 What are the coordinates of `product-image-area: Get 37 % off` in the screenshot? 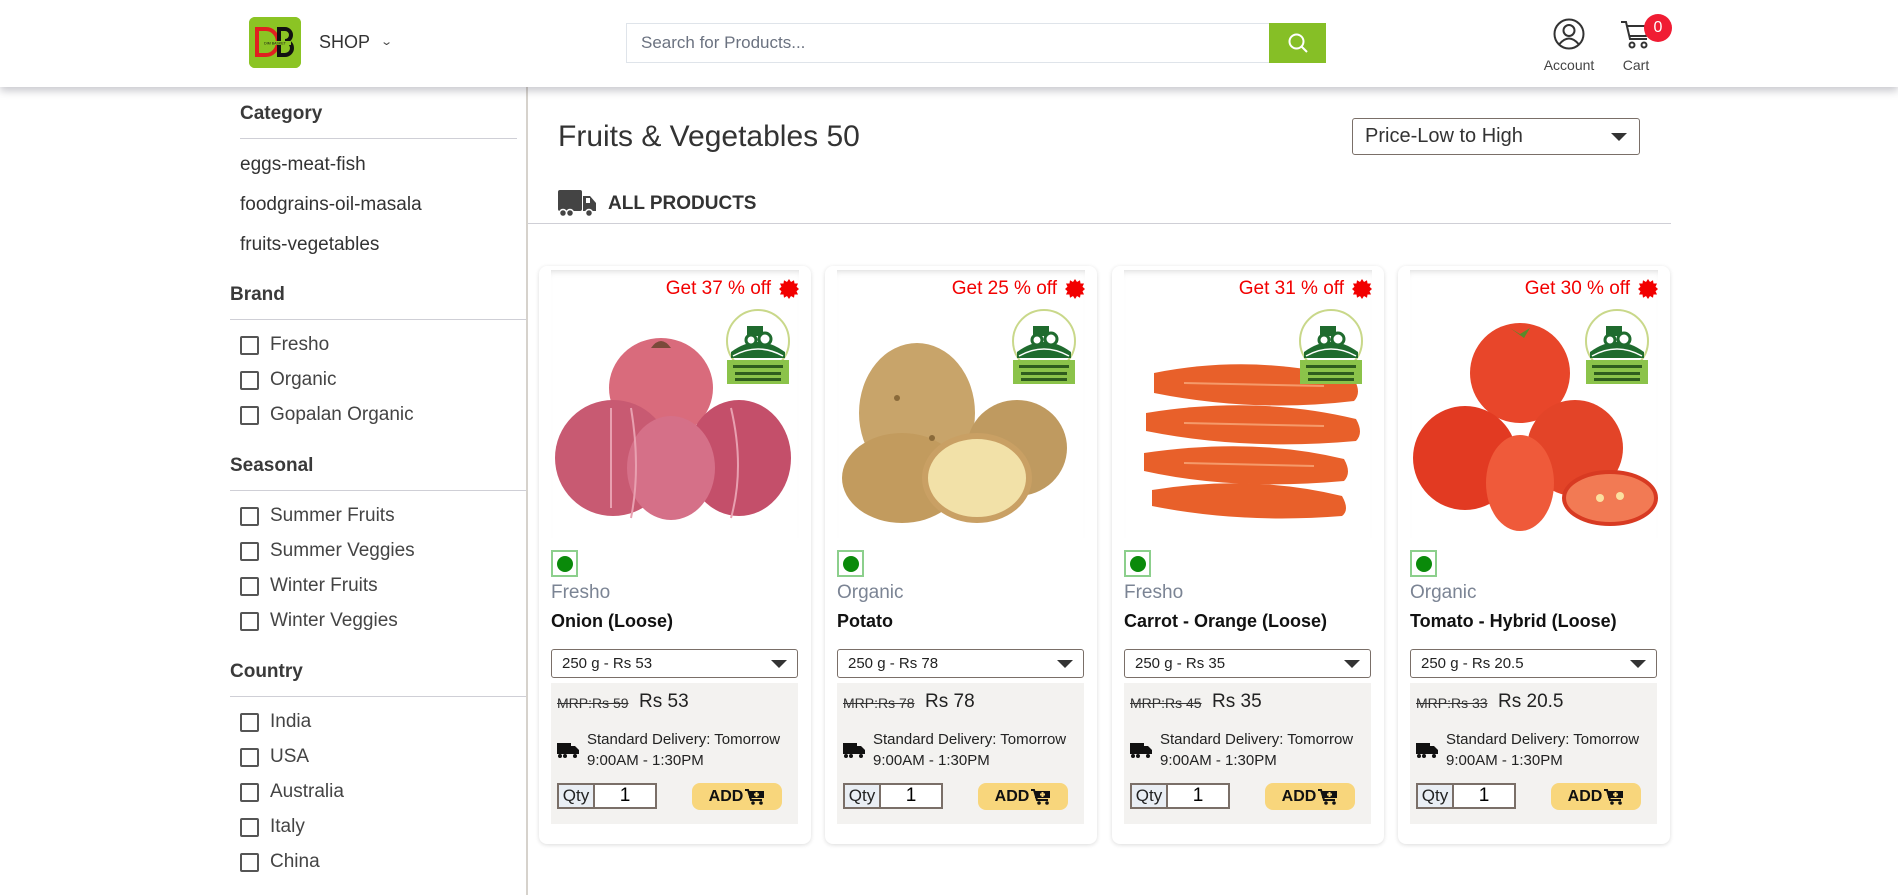 It's located at (675, 404).